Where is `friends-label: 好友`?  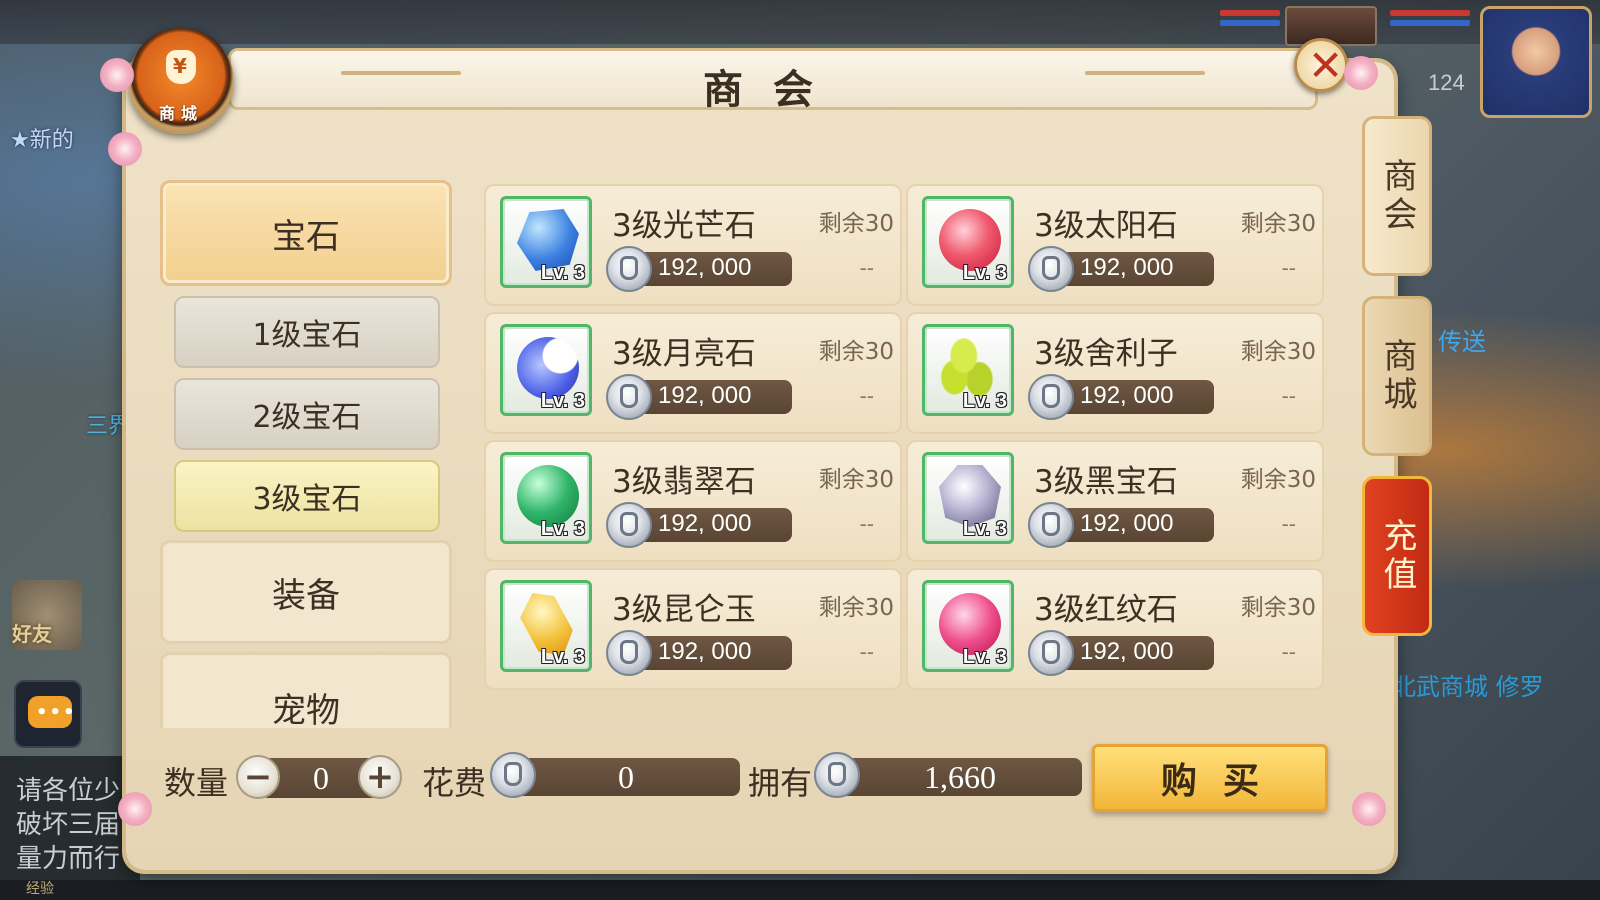 friends-label: 好友 is located at coordinates (32, 632).